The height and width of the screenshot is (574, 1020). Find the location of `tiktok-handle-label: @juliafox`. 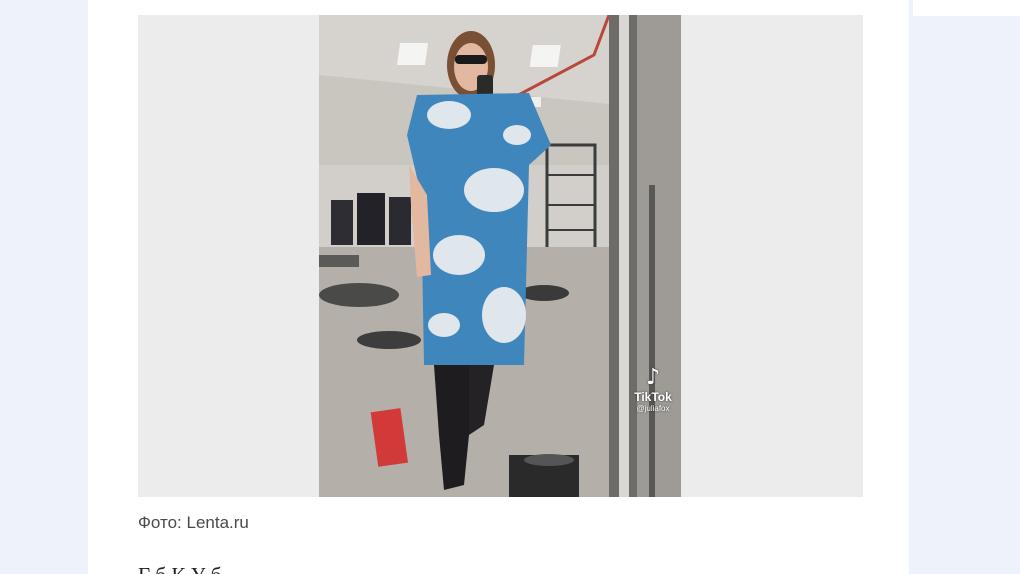

tiktok-handle-label: @juliafox is located at coordinates (653, 408).